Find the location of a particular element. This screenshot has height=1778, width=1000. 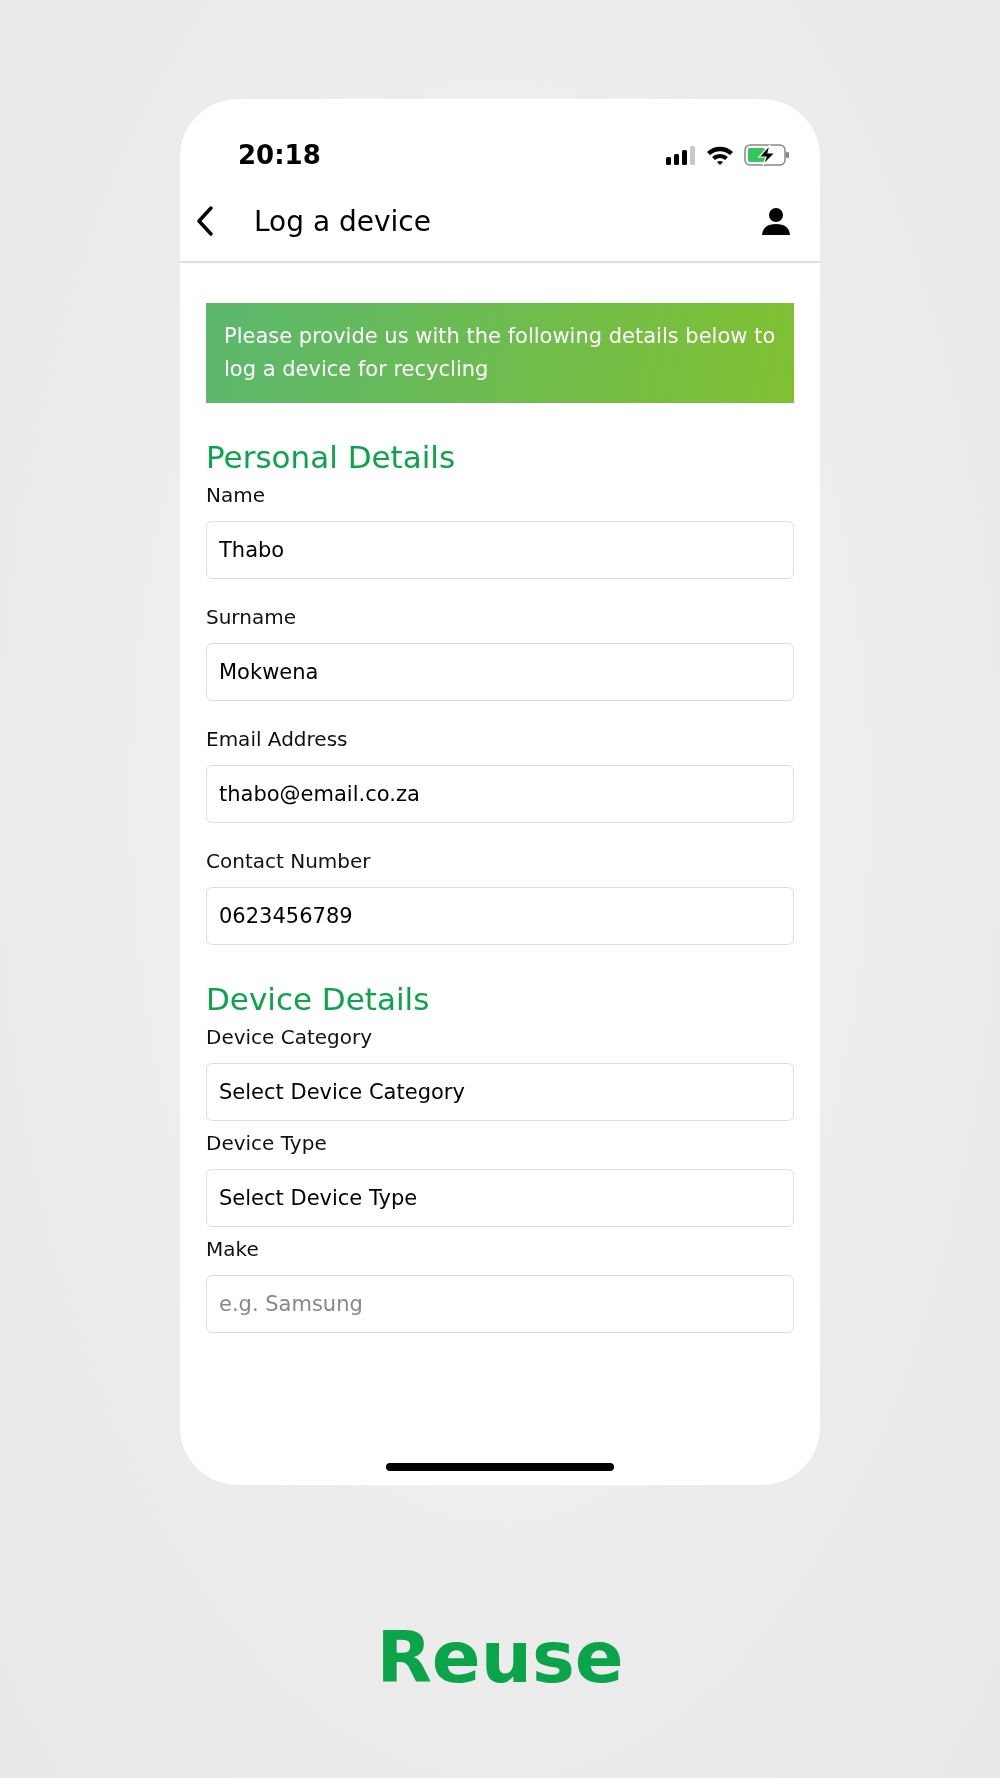

field-label: Surname is located at coordinates (251, 617).